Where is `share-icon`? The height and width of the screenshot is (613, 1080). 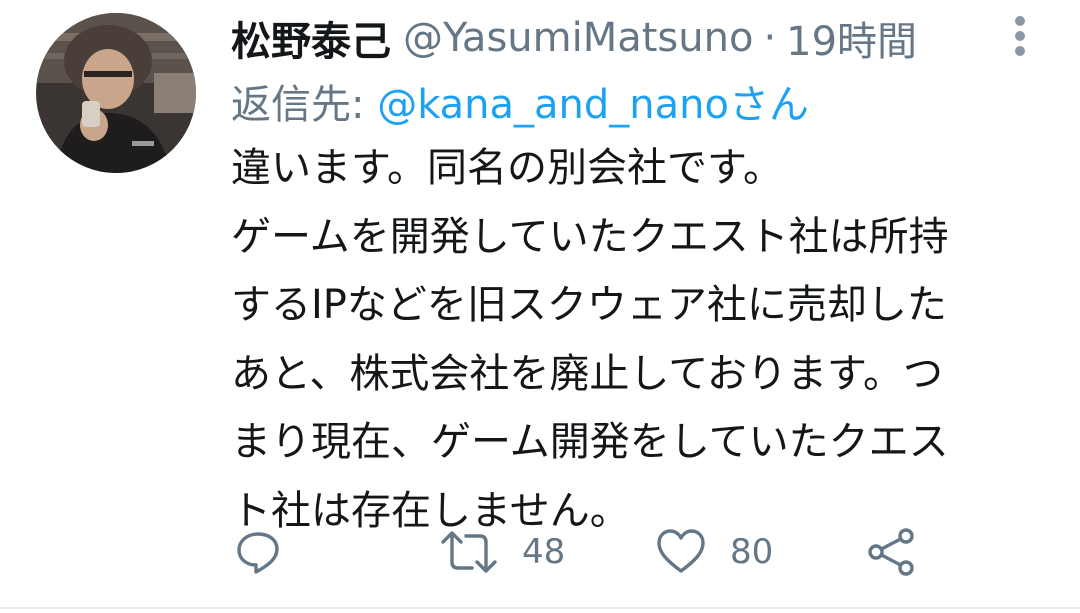 share-icon is located at coordinates (891, 552).